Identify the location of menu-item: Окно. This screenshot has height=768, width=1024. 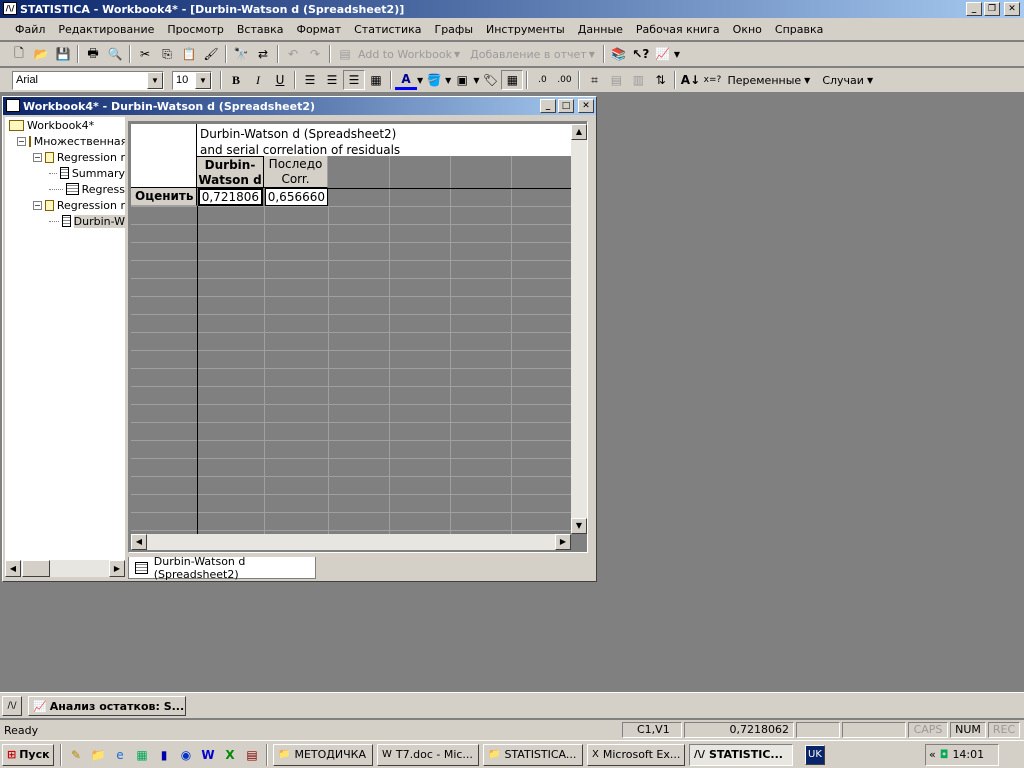
(747, 29).